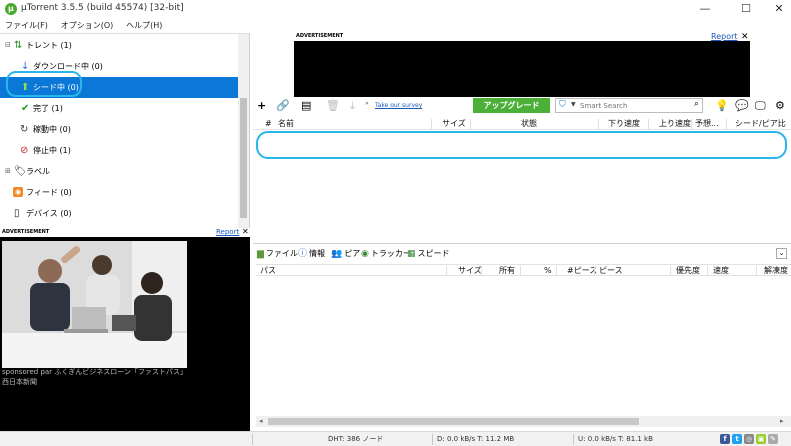 The image size is (791, 446). What do you see at coordinates (245, 231) in the screenshot?
I see `ad-close-button: ✕` at bounding box center [245, 231].